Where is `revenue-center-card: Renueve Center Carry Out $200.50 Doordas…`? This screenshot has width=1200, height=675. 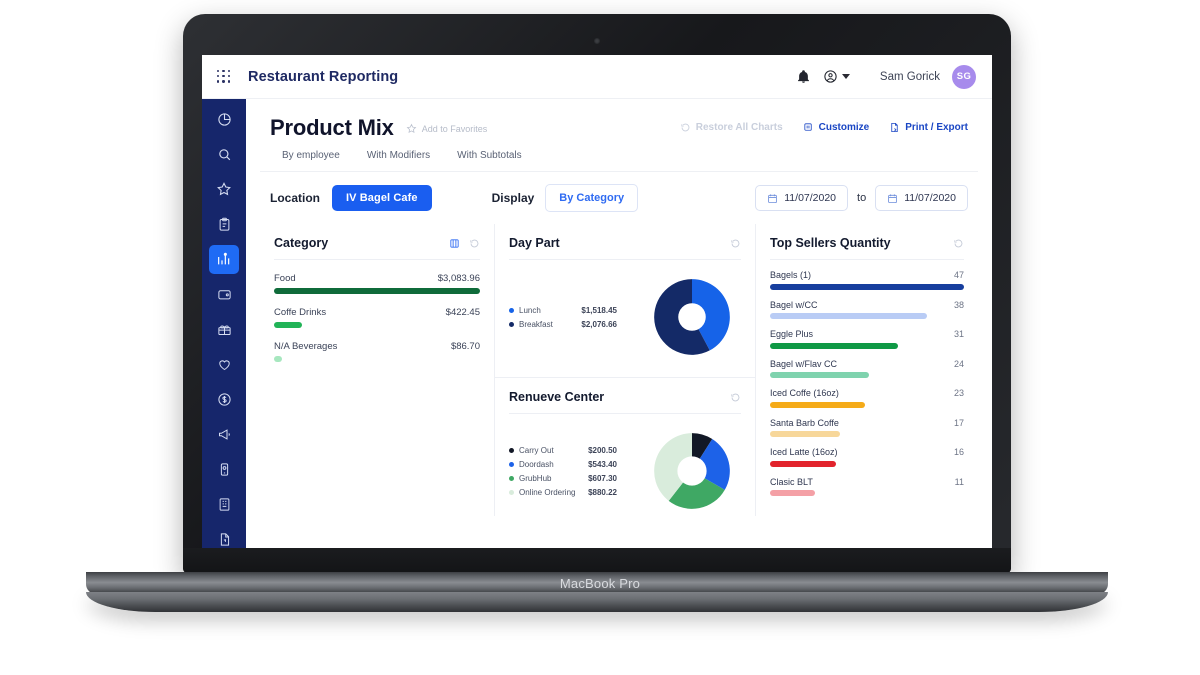
revenue-center-card: Renueve Center Carry Out $200.50 Doordas… is located at coordinates (625, 448).